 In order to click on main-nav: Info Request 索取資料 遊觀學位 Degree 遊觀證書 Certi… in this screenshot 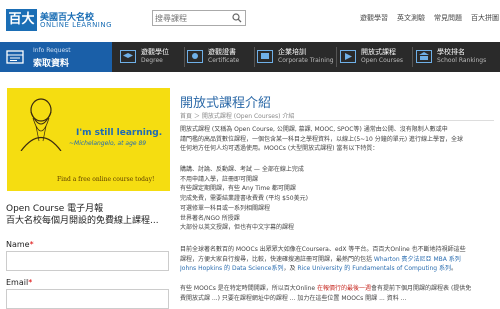, I will do `click(250, 57)`.